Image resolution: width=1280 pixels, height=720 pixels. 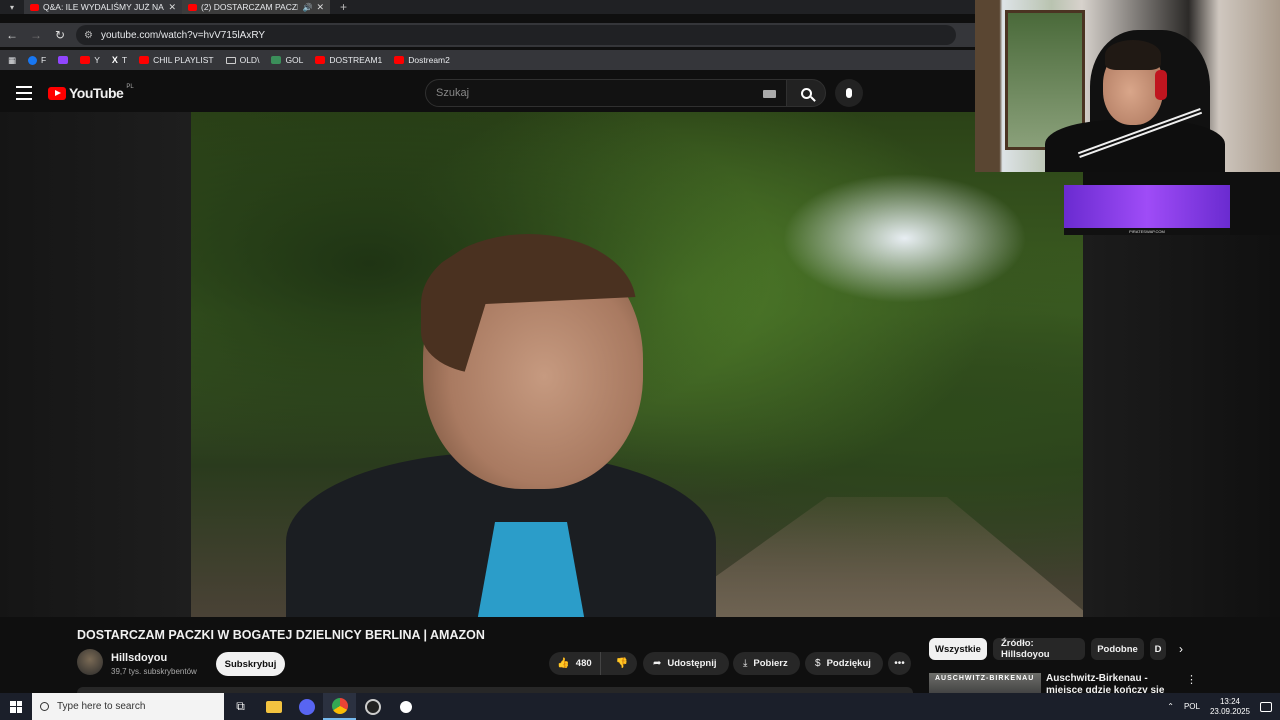 I want to click on player-right-gutter, so click(x=1181, y=426).